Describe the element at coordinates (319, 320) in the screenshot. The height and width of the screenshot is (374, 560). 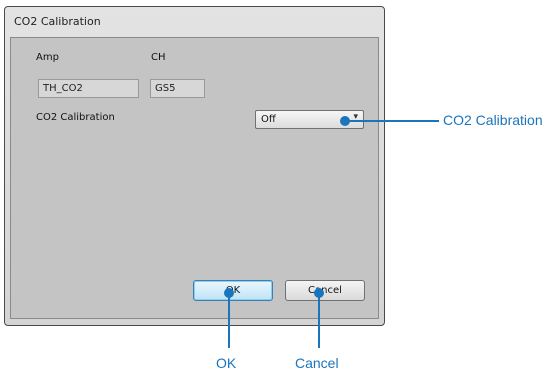
I see `callout-line-cancel` at that location.